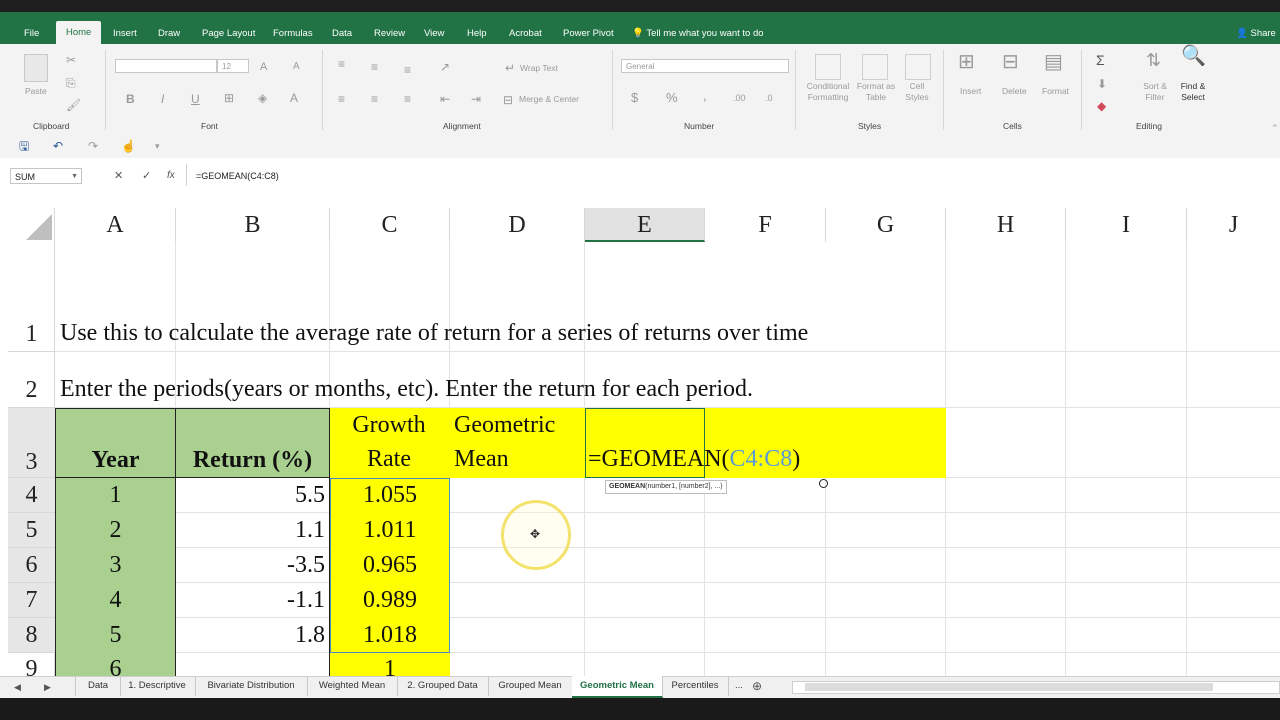  I want to click on conditional-formatting-button: Conditional Formatting, so click(828, 92).